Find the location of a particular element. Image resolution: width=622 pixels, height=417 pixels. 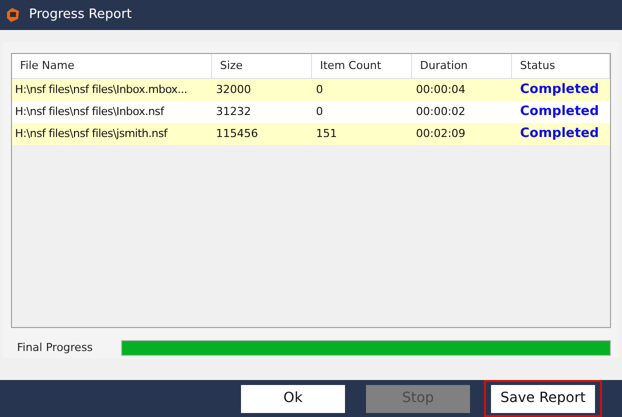

table-cell-text: 151 is located at coordinates (326, 134).